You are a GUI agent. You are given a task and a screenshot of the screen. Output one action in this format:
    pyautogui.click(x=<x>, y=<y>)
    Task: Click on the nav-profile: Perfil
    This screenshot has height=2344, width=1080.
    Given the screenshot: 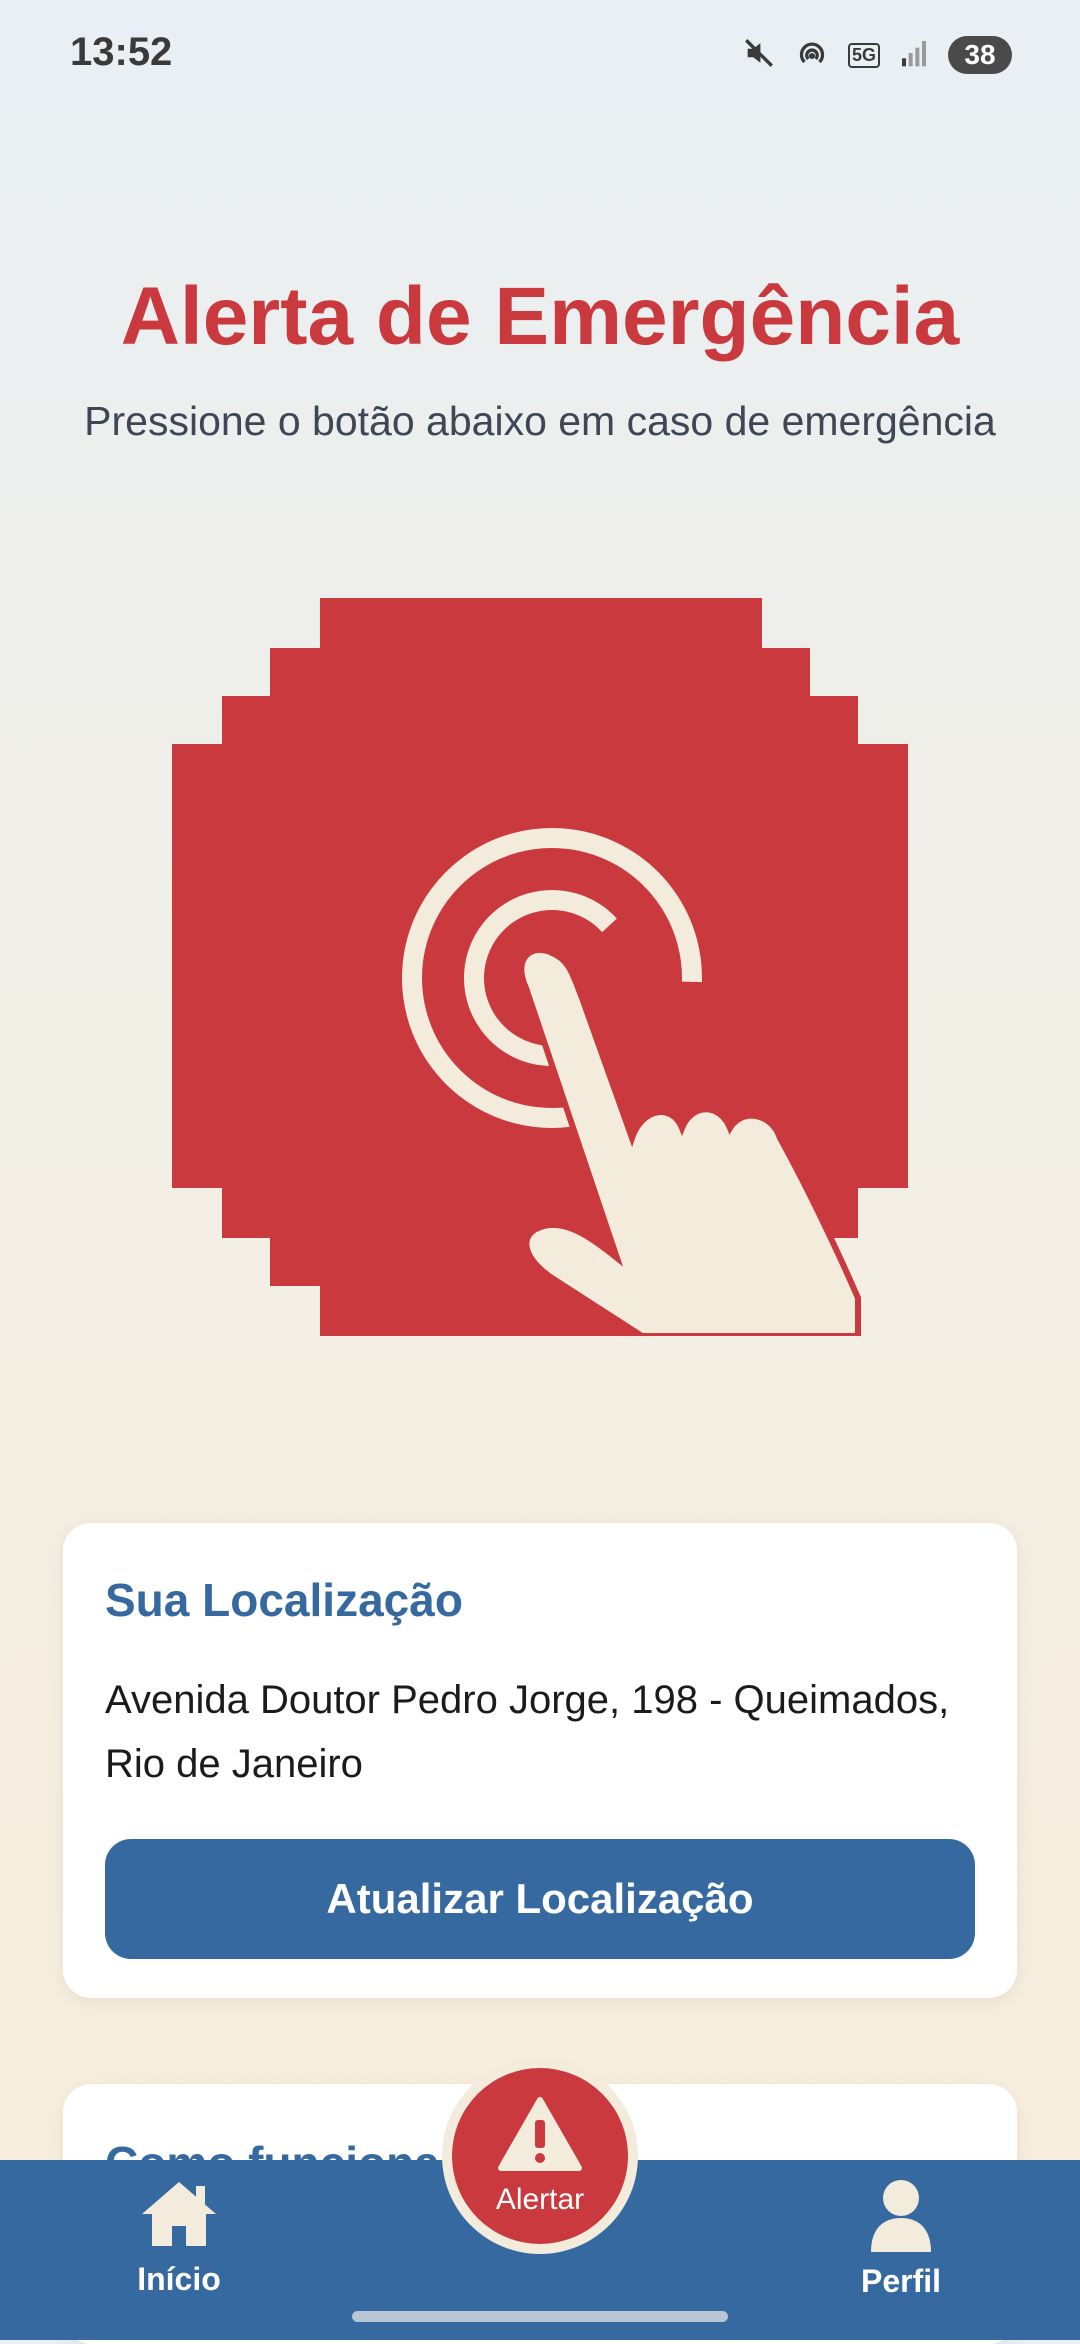 What is the action you would take?
    pyautogui.click(x=901, y=2239)
    